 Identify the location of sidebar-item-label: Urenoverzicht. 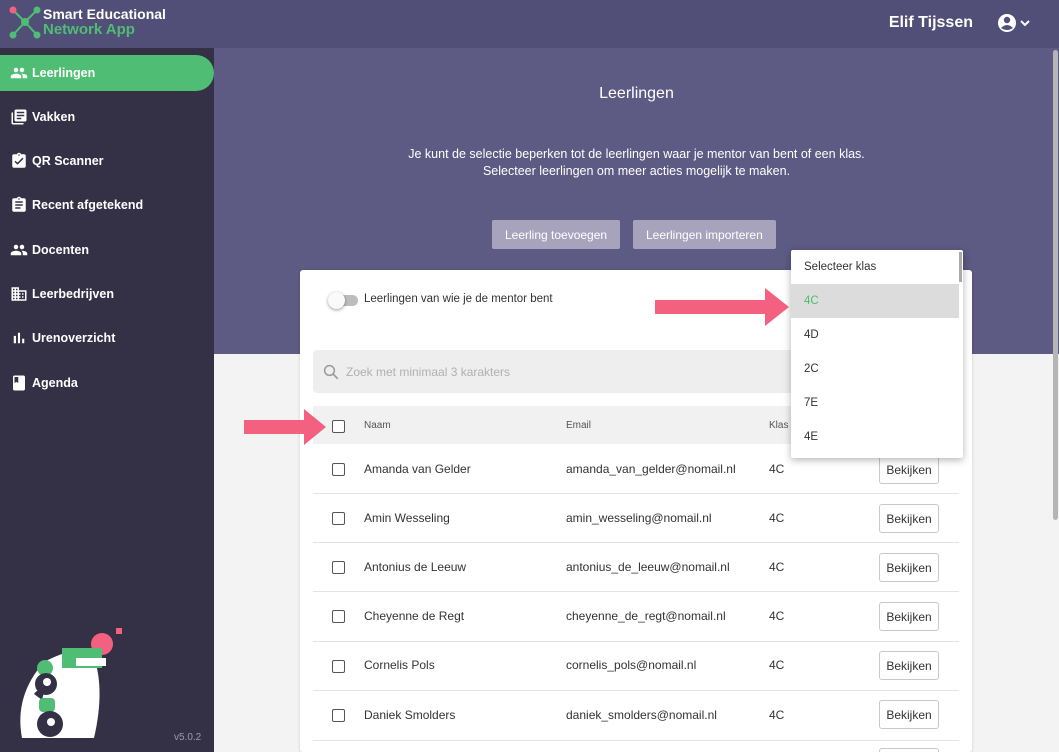
(74, 338).